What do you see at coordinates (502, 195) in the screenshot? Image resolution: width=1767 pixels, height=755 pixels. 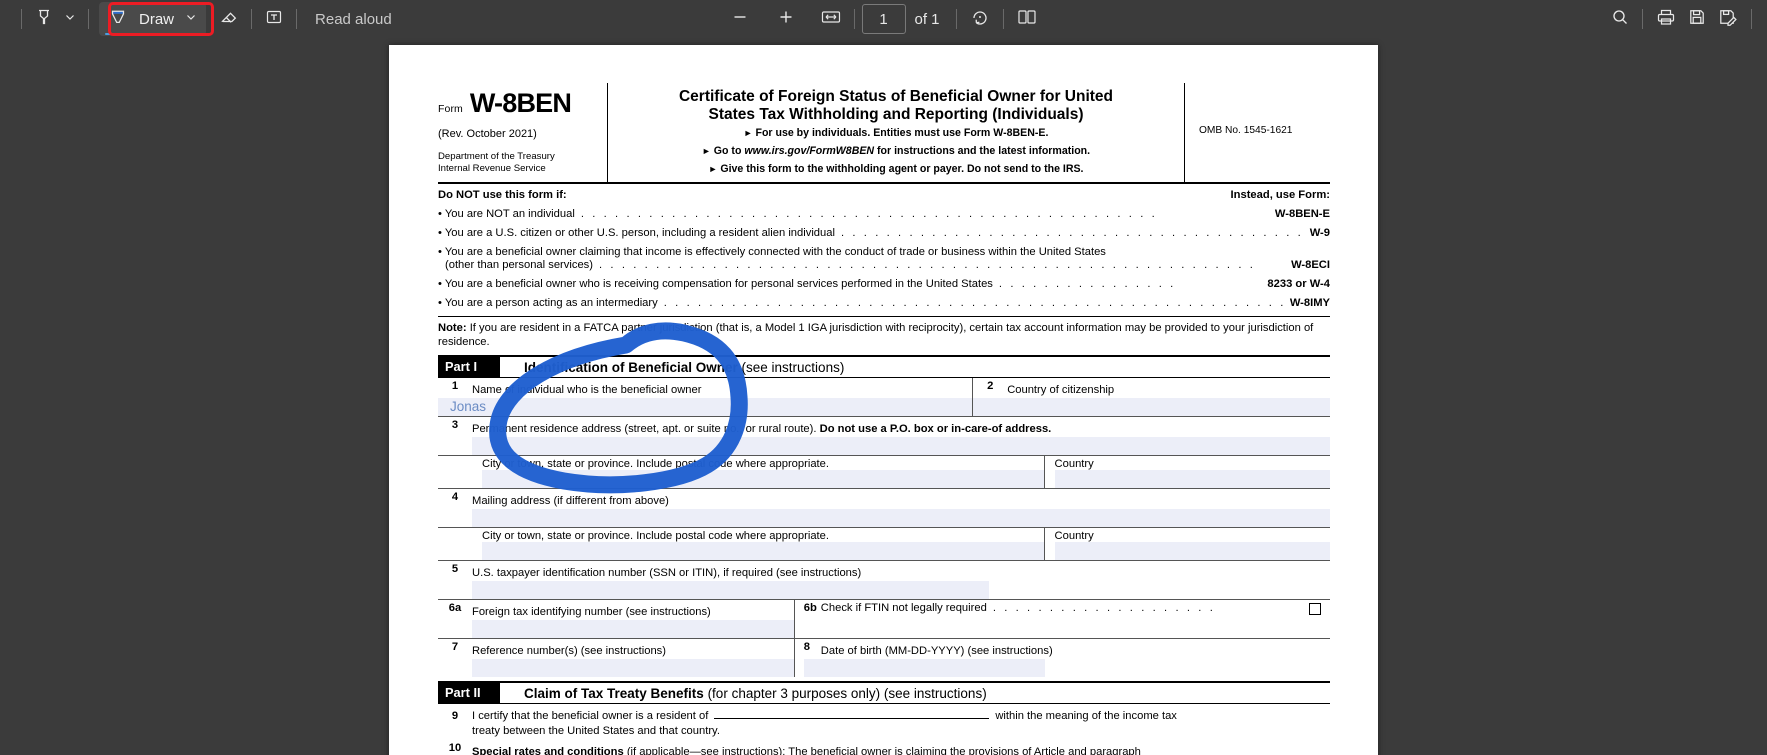 I see `do-not-use-heading: Do NOT use this form if:` at bounding box center [502, 195].